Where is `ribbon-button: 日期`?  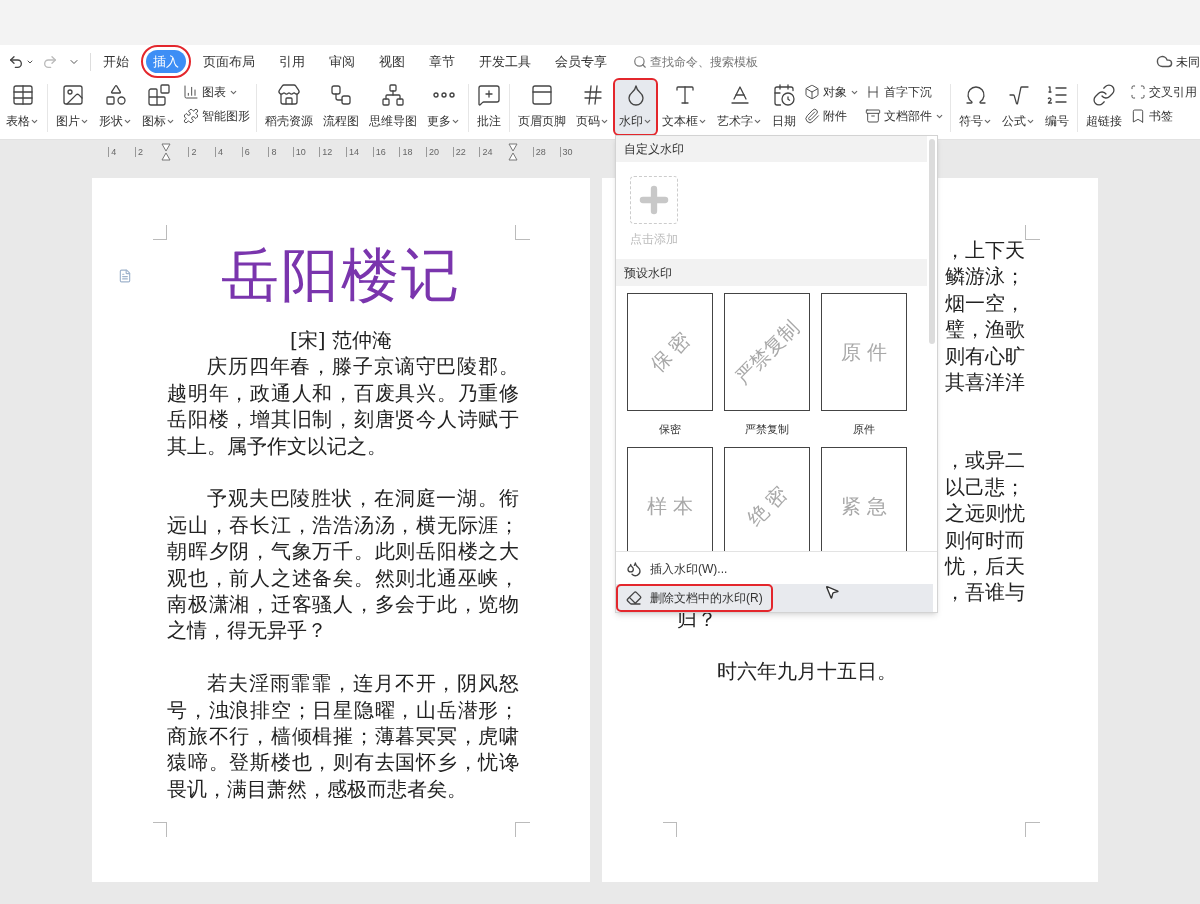 ribbon-button: 日期 is located at coordinates (784, 107).